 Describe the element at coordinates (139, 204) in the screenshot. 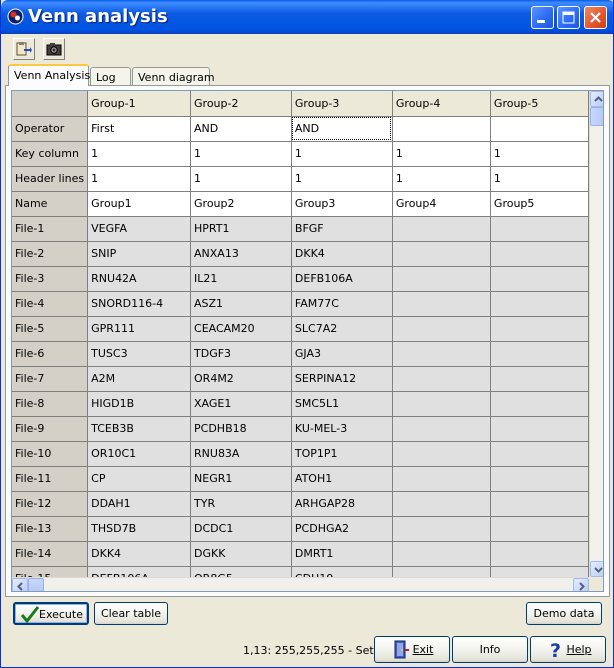

I see `param-cell: Group1` at that location.